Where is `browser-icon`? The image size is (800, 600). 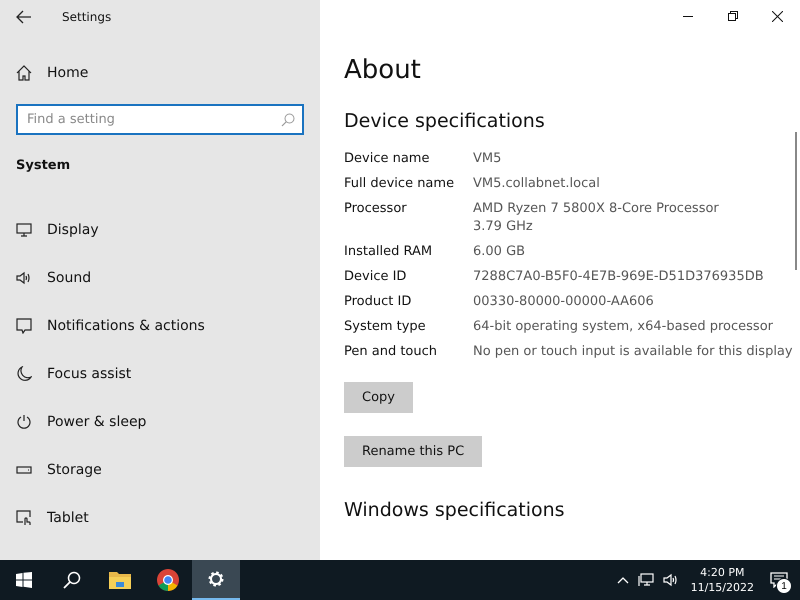 browser-icon is located at coordinates (168, 580).